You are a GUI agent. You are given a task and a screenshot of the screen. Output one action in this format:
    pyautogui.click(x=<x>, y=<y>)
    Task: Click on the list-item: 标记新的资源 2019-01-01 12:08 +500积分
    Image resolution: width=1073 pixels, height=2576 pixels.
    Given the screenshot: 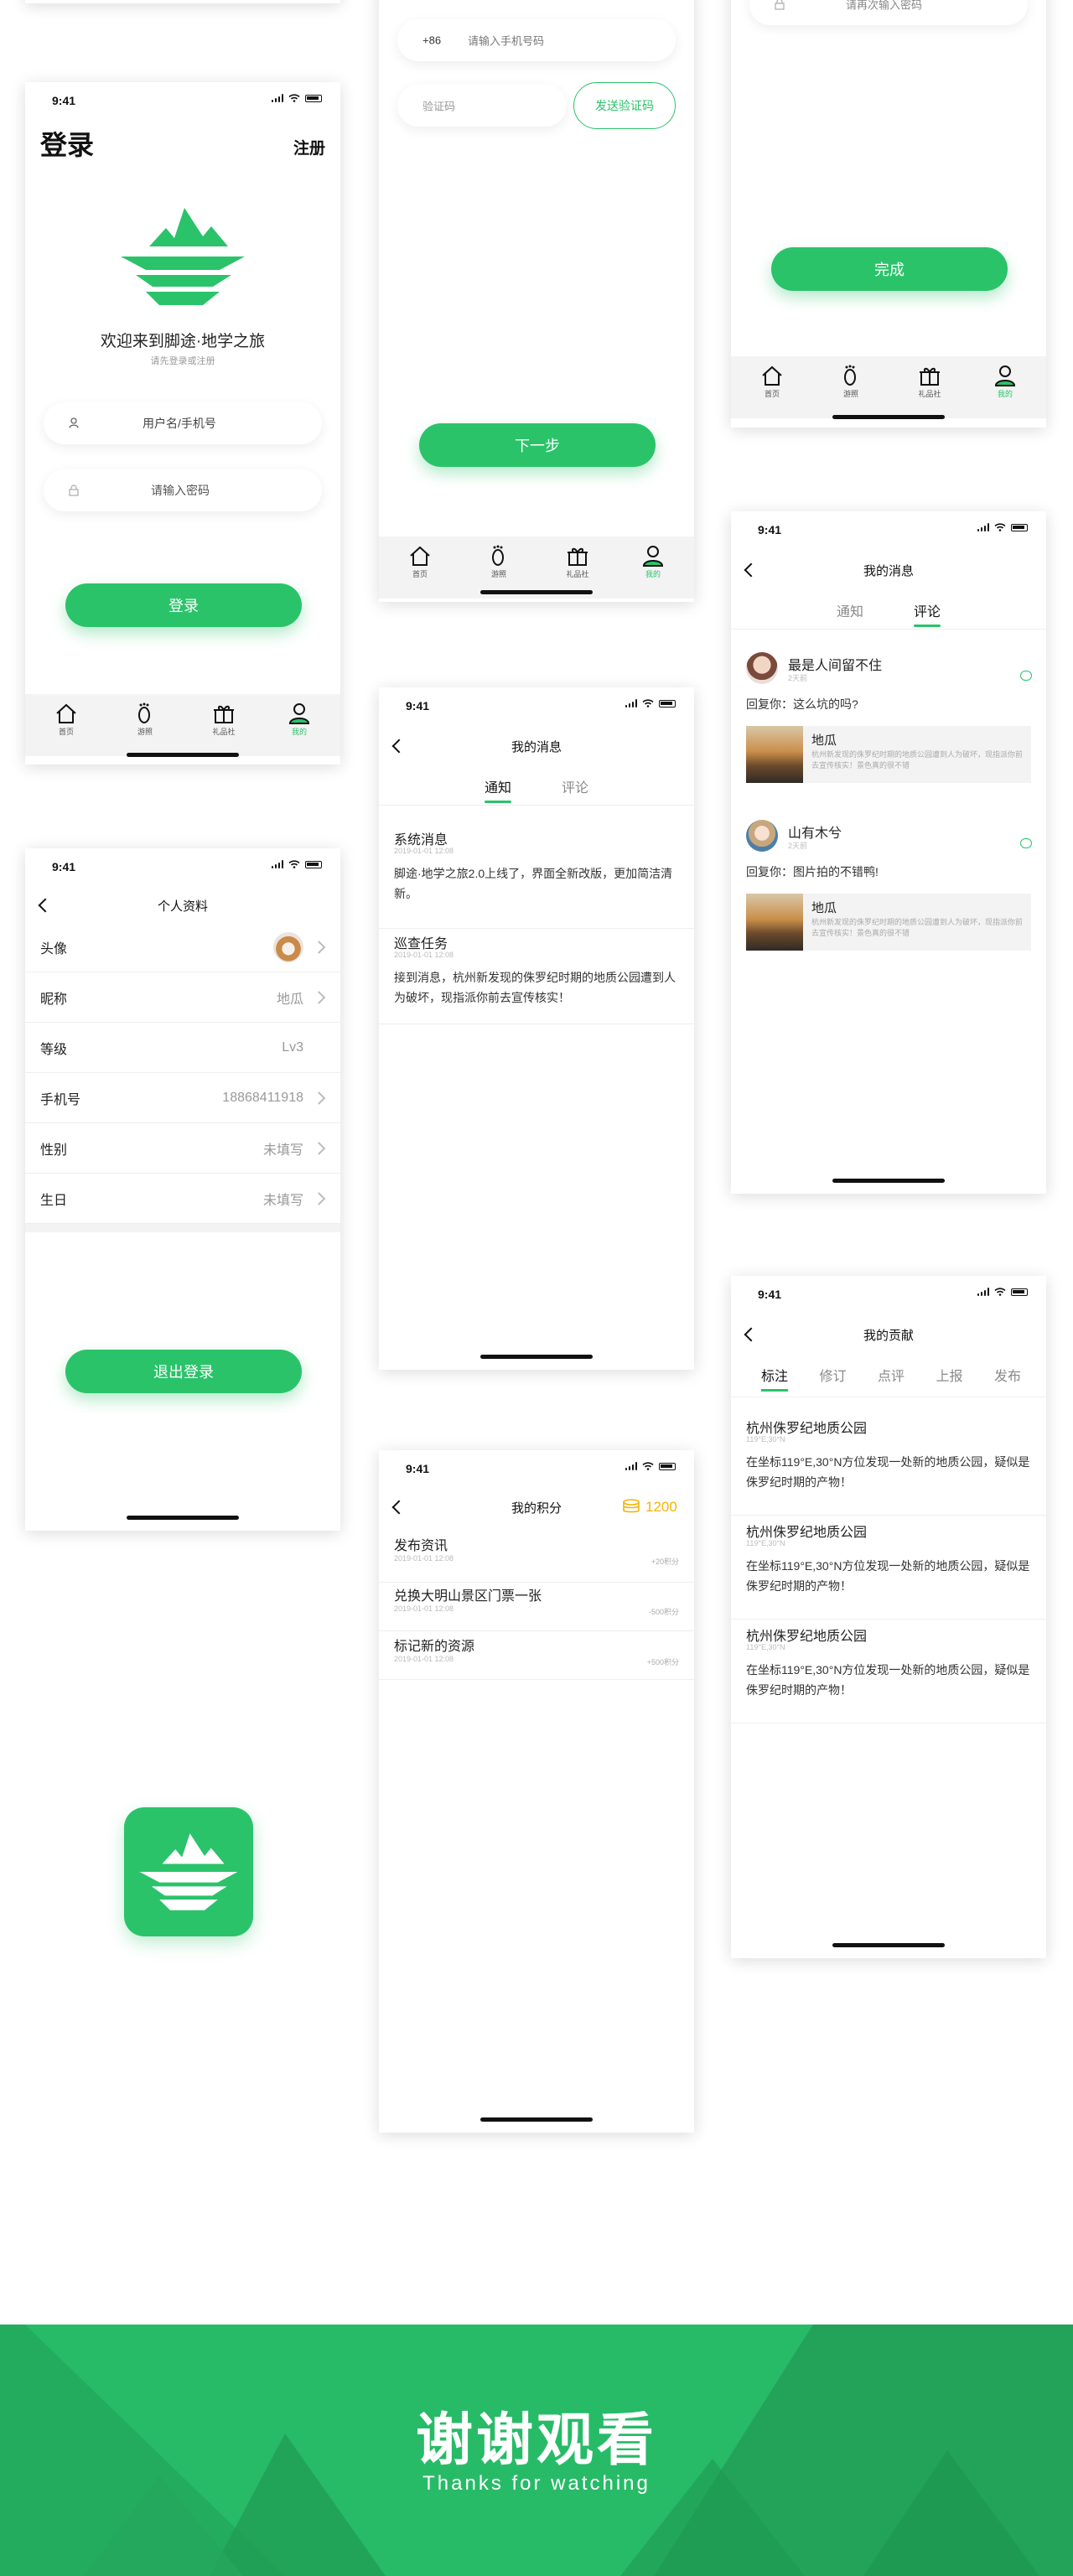 What is the action you would take?
    pyautogui.click(x=536, y=1655)
    